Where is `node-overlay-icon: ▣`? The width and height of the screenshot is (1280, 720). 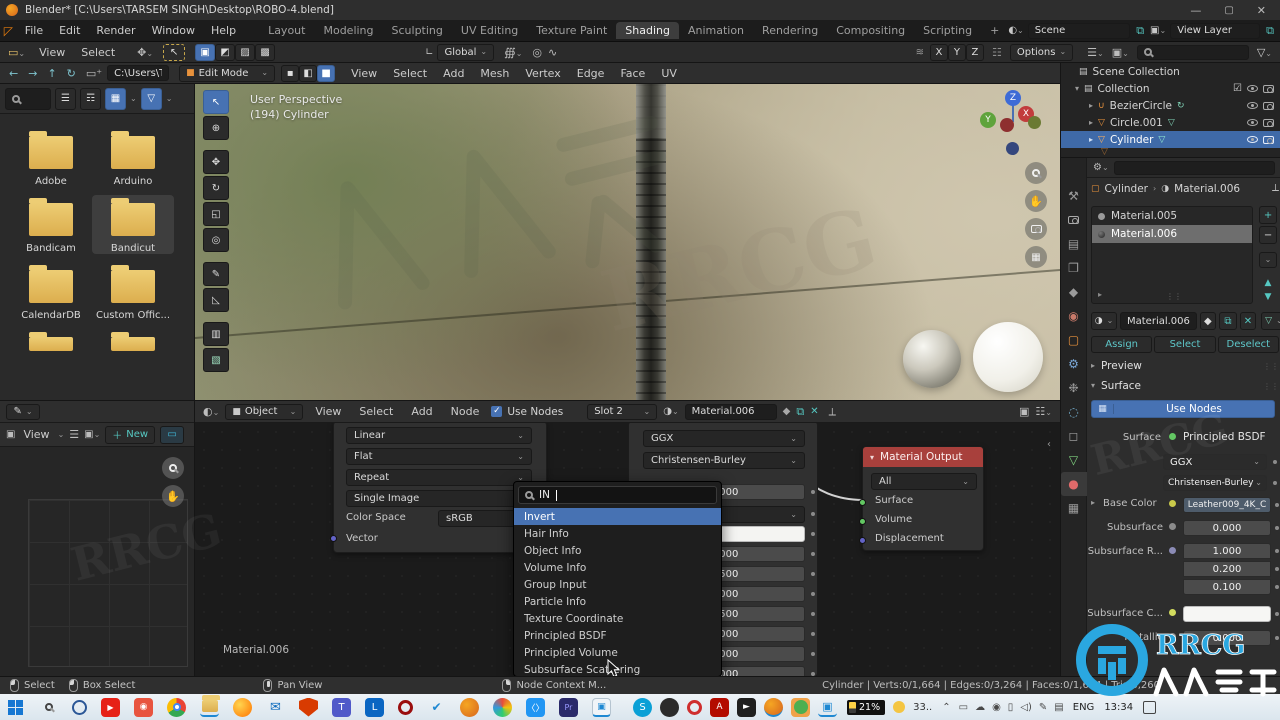 node-overlay-icon: ▣ is located at coordinates (1024, 411).